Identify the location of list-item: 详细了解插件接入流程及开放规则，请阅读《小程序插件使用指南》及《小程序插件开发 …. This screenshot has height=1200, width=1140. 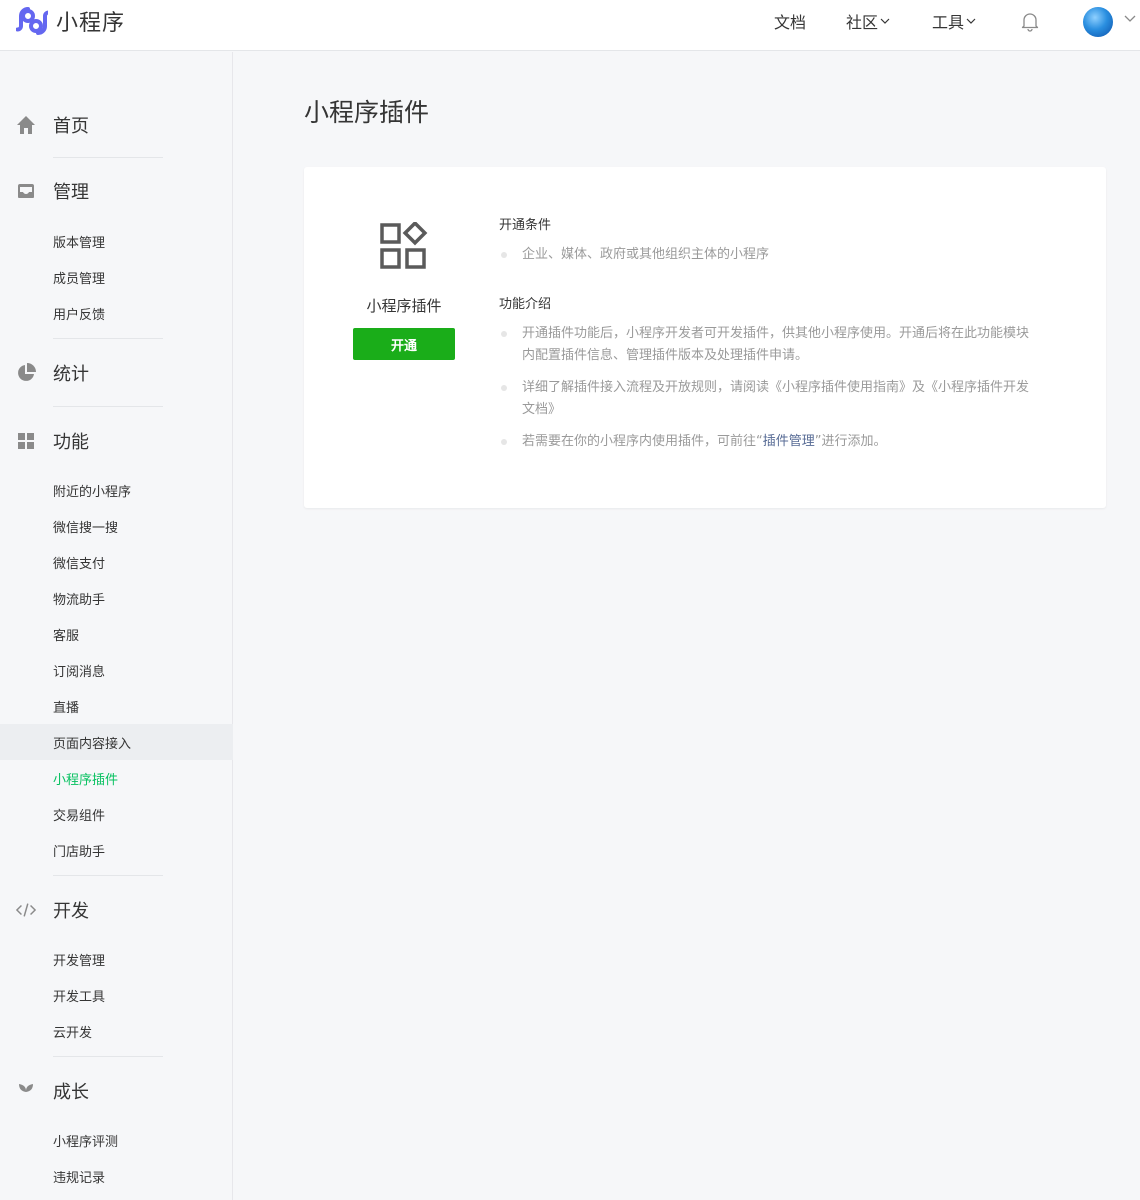
(789, 399).